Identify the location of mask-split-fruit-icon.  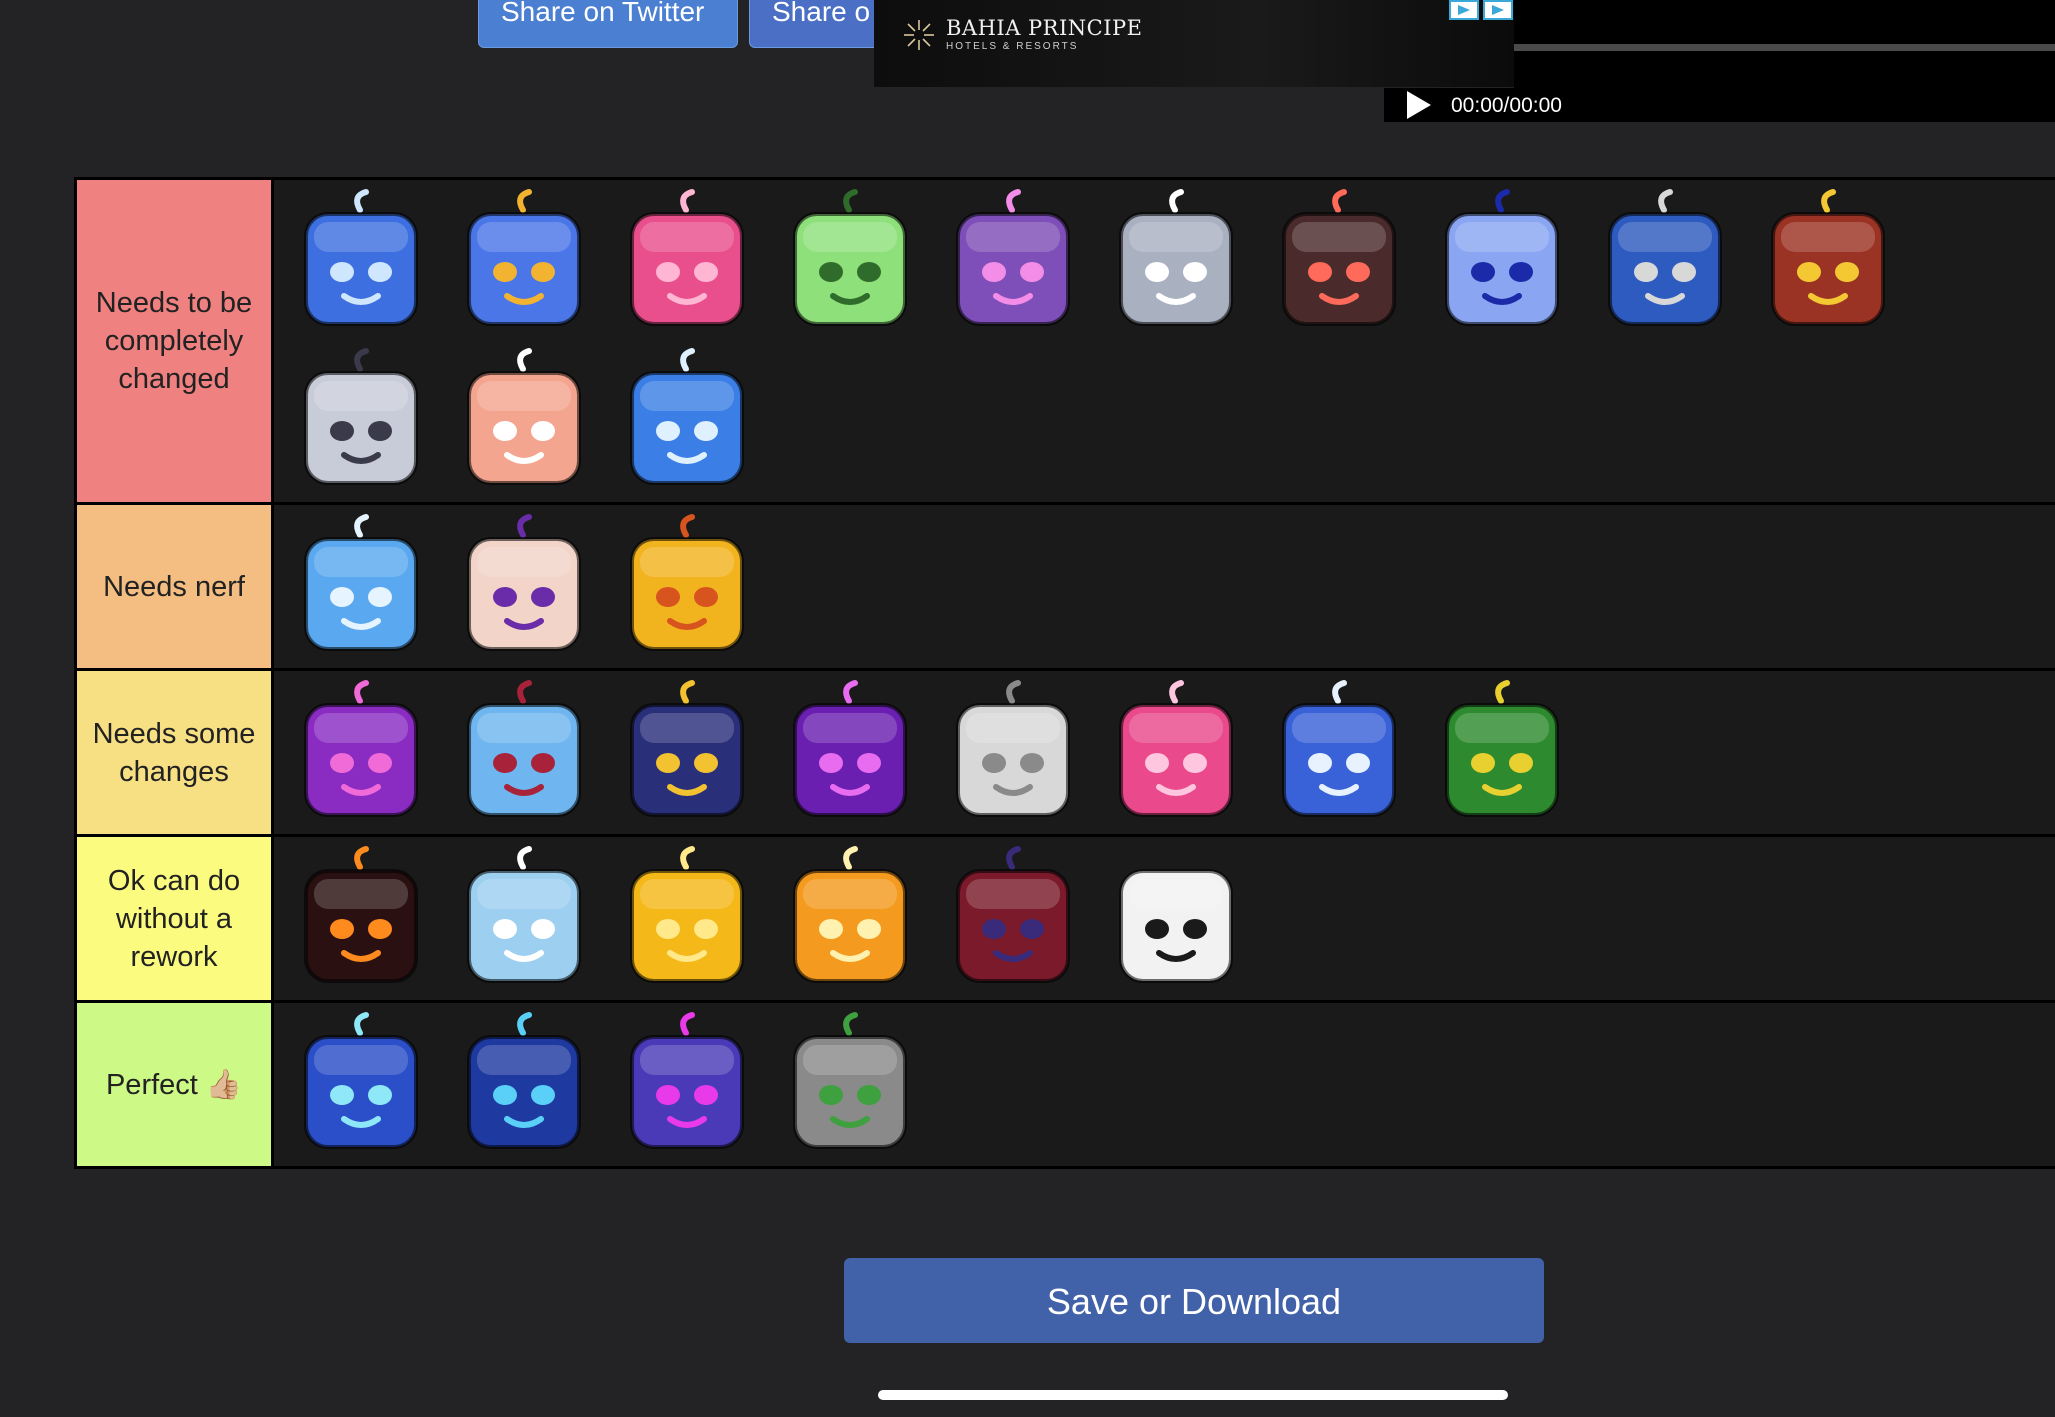
(523, 755).